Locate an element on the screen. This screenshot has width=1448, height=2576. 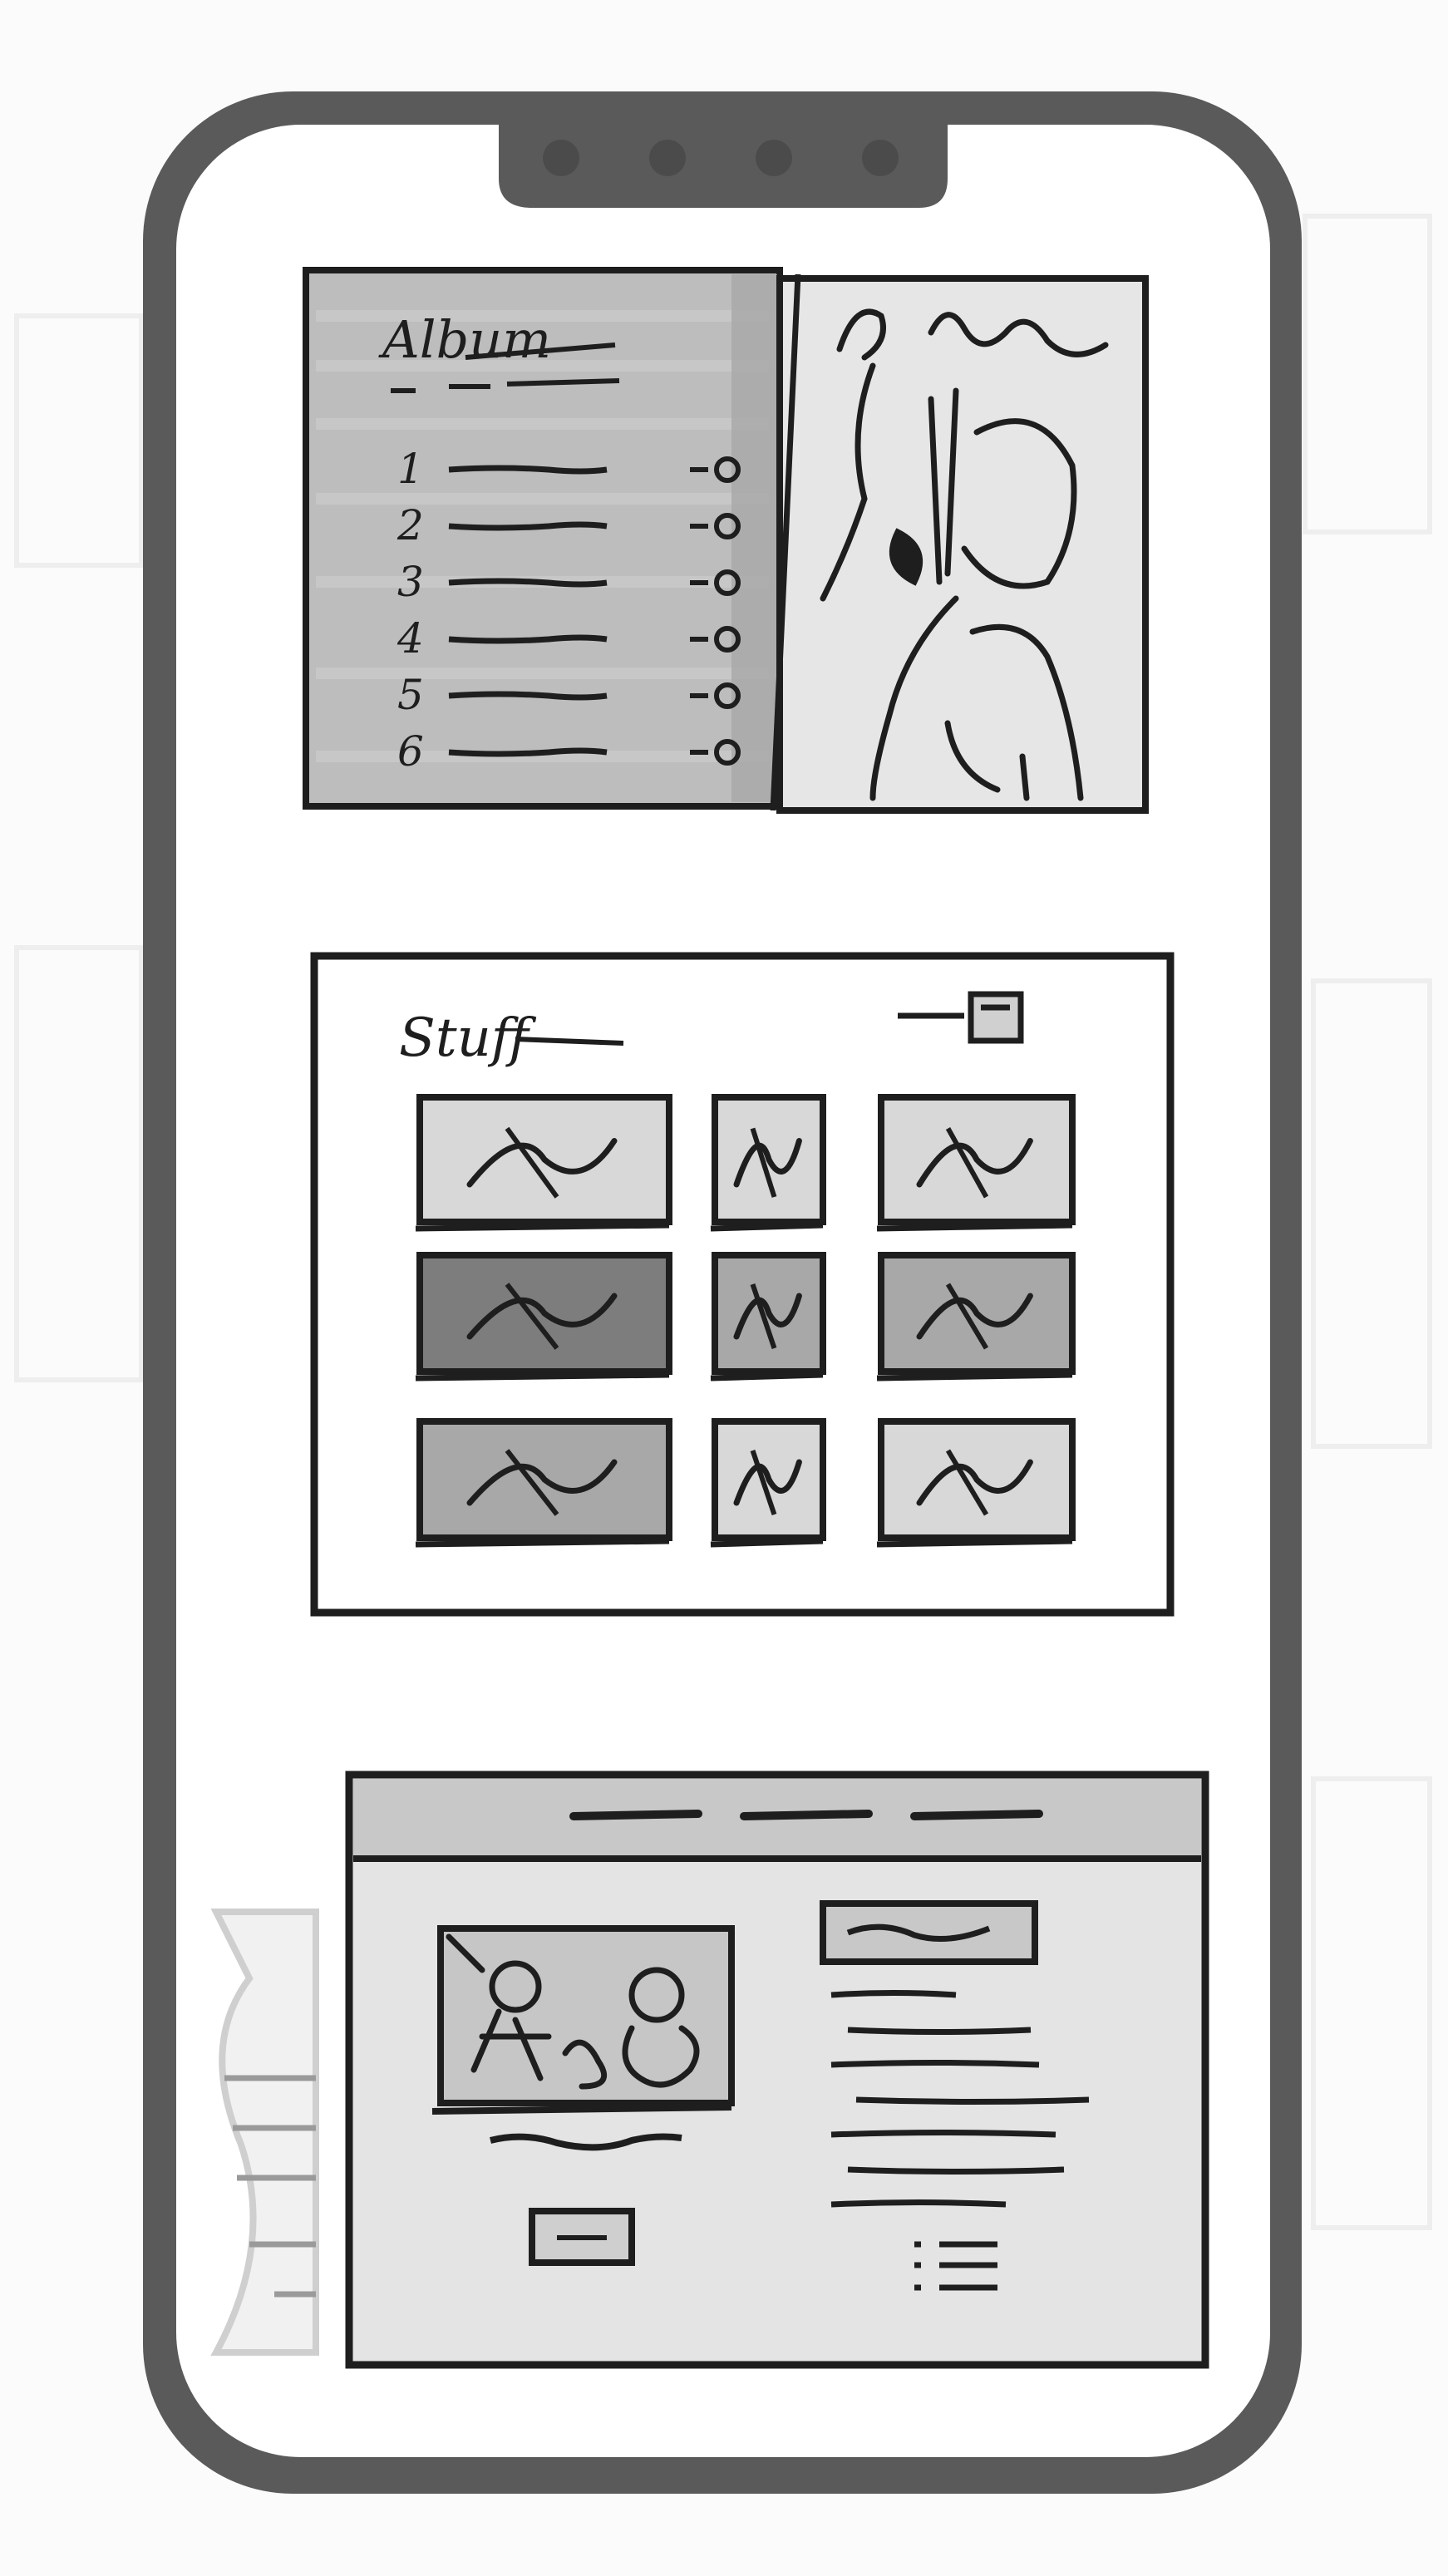
nav-links is located at coordinates (806, 1815).